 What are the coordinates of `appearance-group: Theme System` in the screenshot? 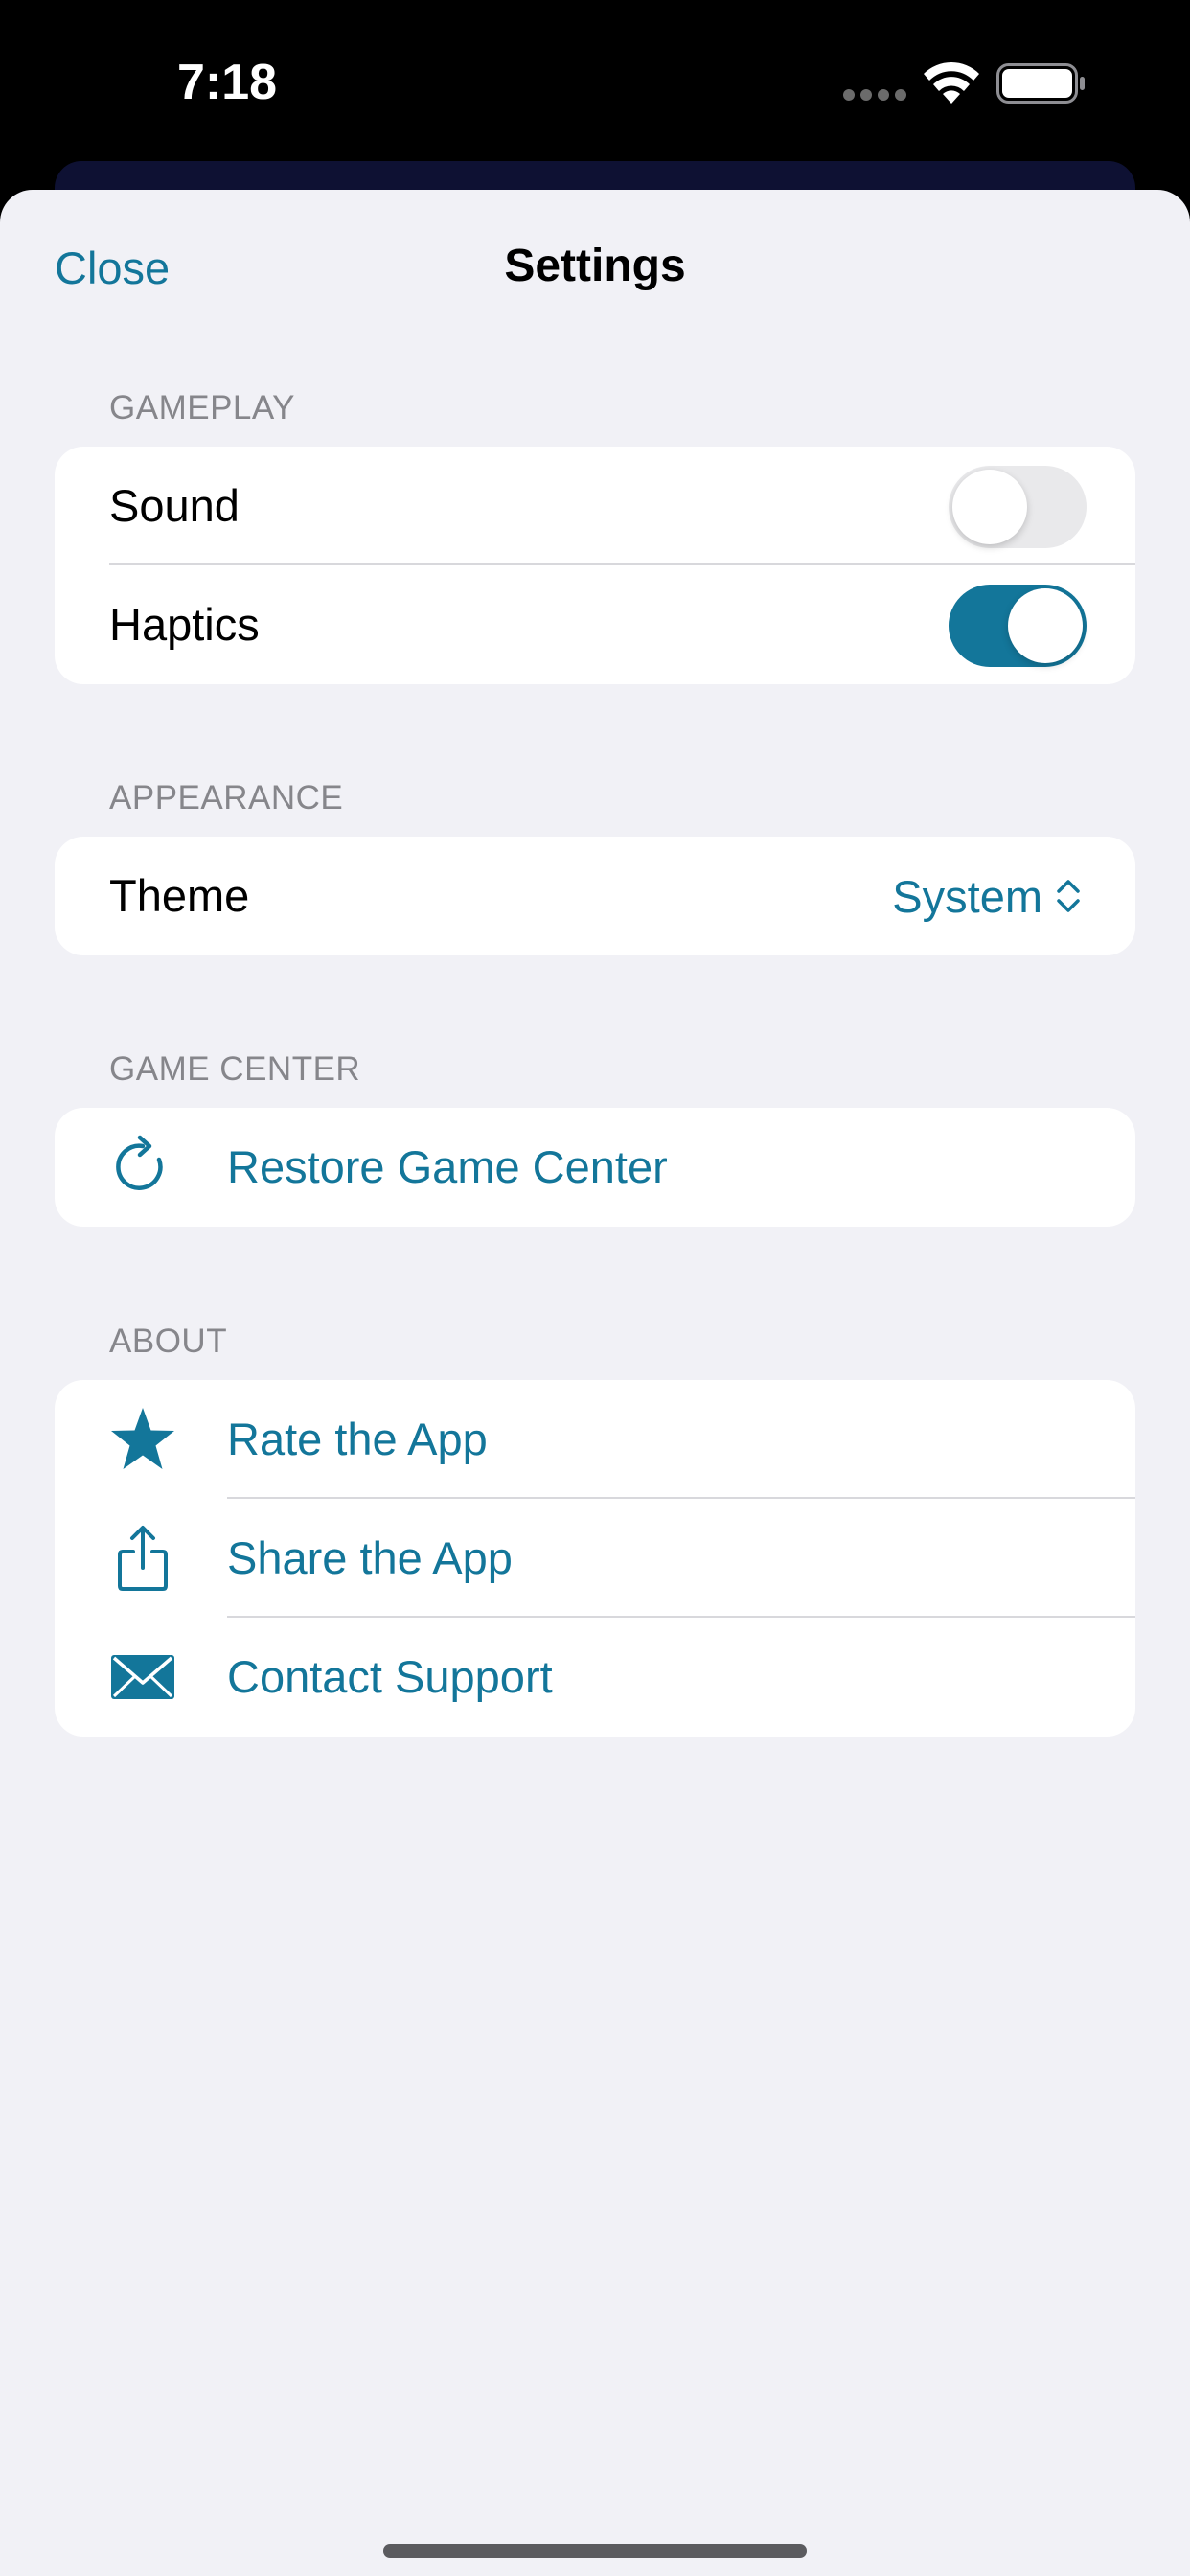 It's located at (595, 896).